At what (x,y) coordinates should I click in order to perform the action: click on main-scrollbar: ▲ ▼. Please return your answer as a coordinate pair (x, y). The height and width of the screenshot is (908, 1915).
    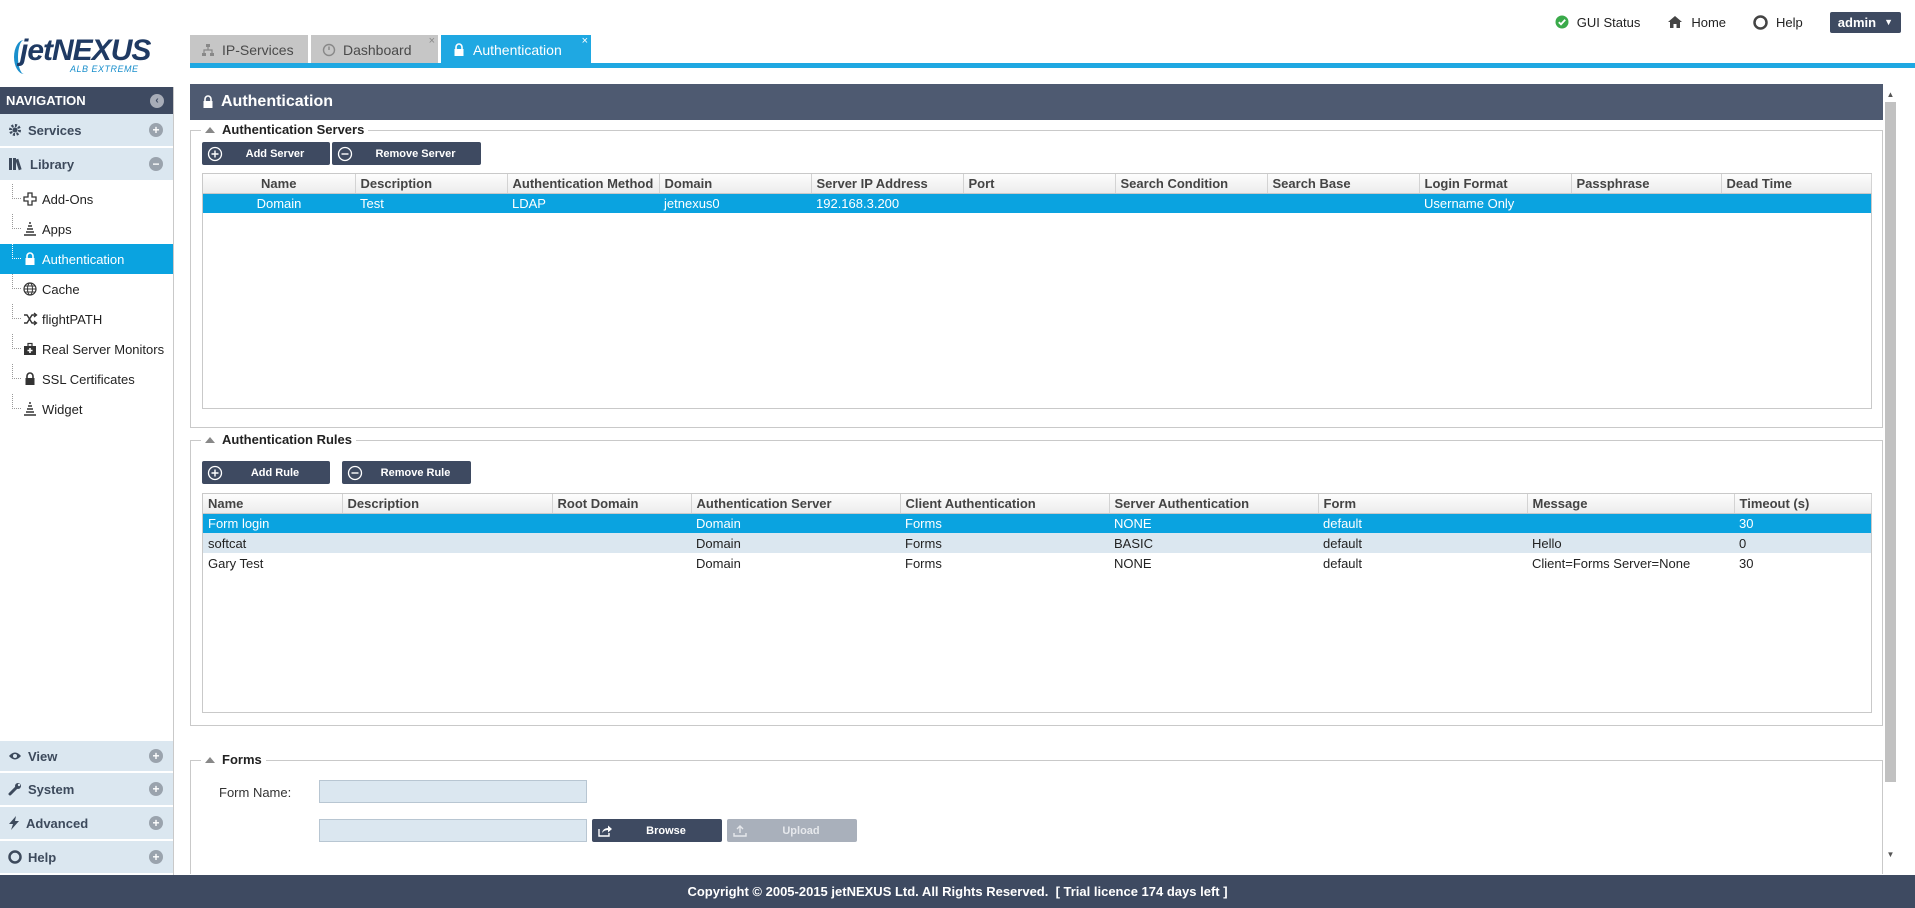
    Looking at the image, I should click on (1890, 474).